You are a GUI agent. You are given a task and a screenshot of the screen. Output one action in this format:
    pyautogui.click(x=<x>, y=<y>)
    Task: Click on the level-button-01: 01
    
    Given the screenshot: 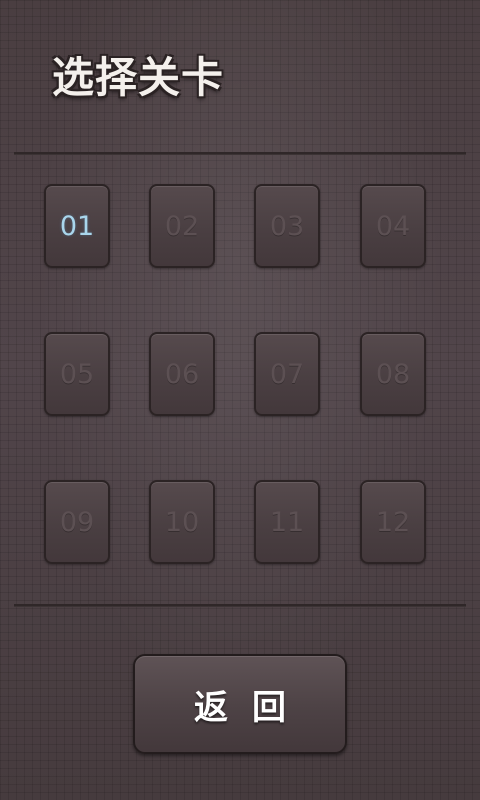 What is the action you would take?
    pyautogui.click(x=77, y=226)
    